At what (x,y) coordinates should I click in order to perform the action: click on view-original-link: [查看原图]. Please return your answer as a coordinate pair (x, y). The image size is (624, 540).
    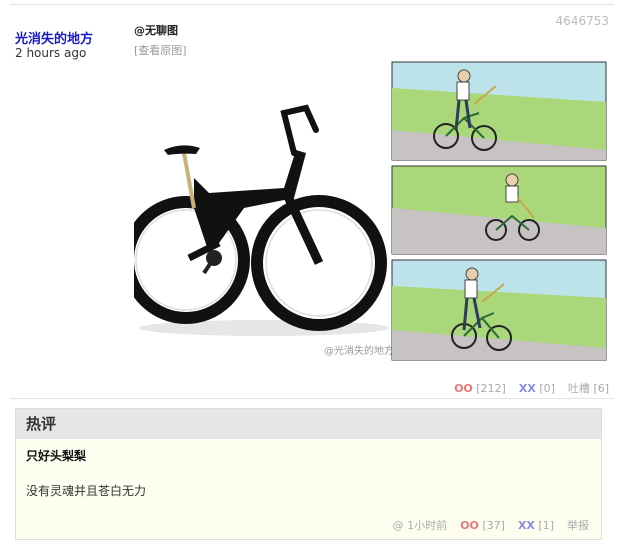
    Looking at the image, I should click on (160, 50).